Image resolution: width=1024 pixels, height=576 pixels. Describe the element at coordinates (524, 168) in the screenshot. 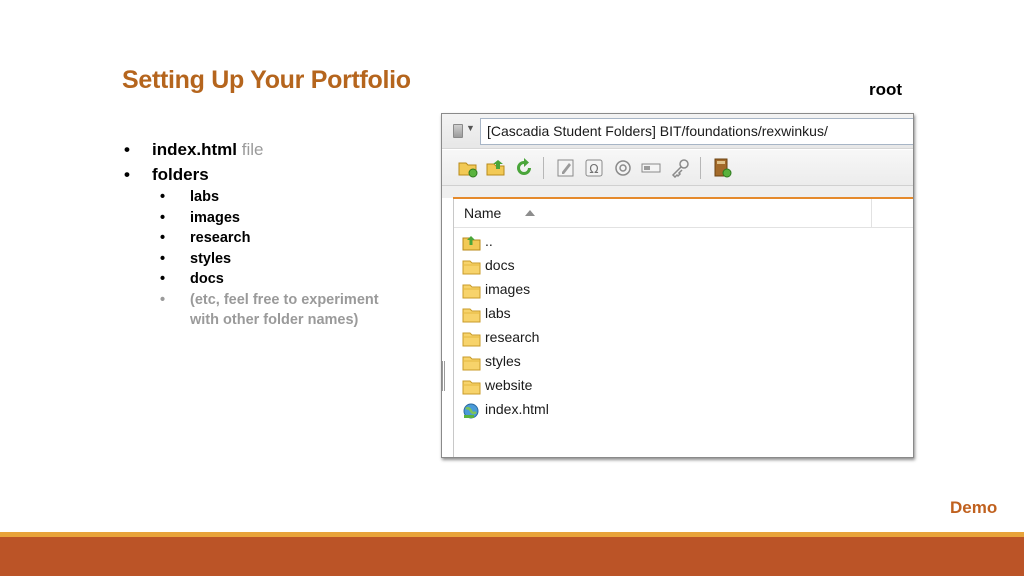

I see `refresh-icon` at that location.